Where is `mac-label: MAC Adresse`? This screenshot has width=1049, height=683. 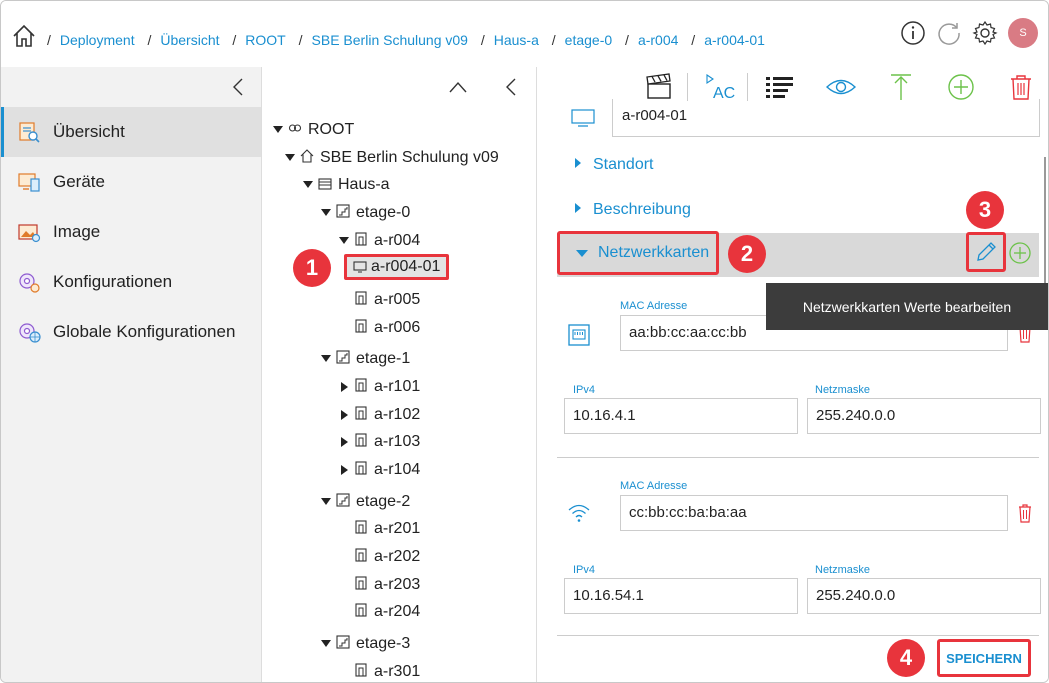
mac-label: MAC Adresse is located at coordinates (654, 486).